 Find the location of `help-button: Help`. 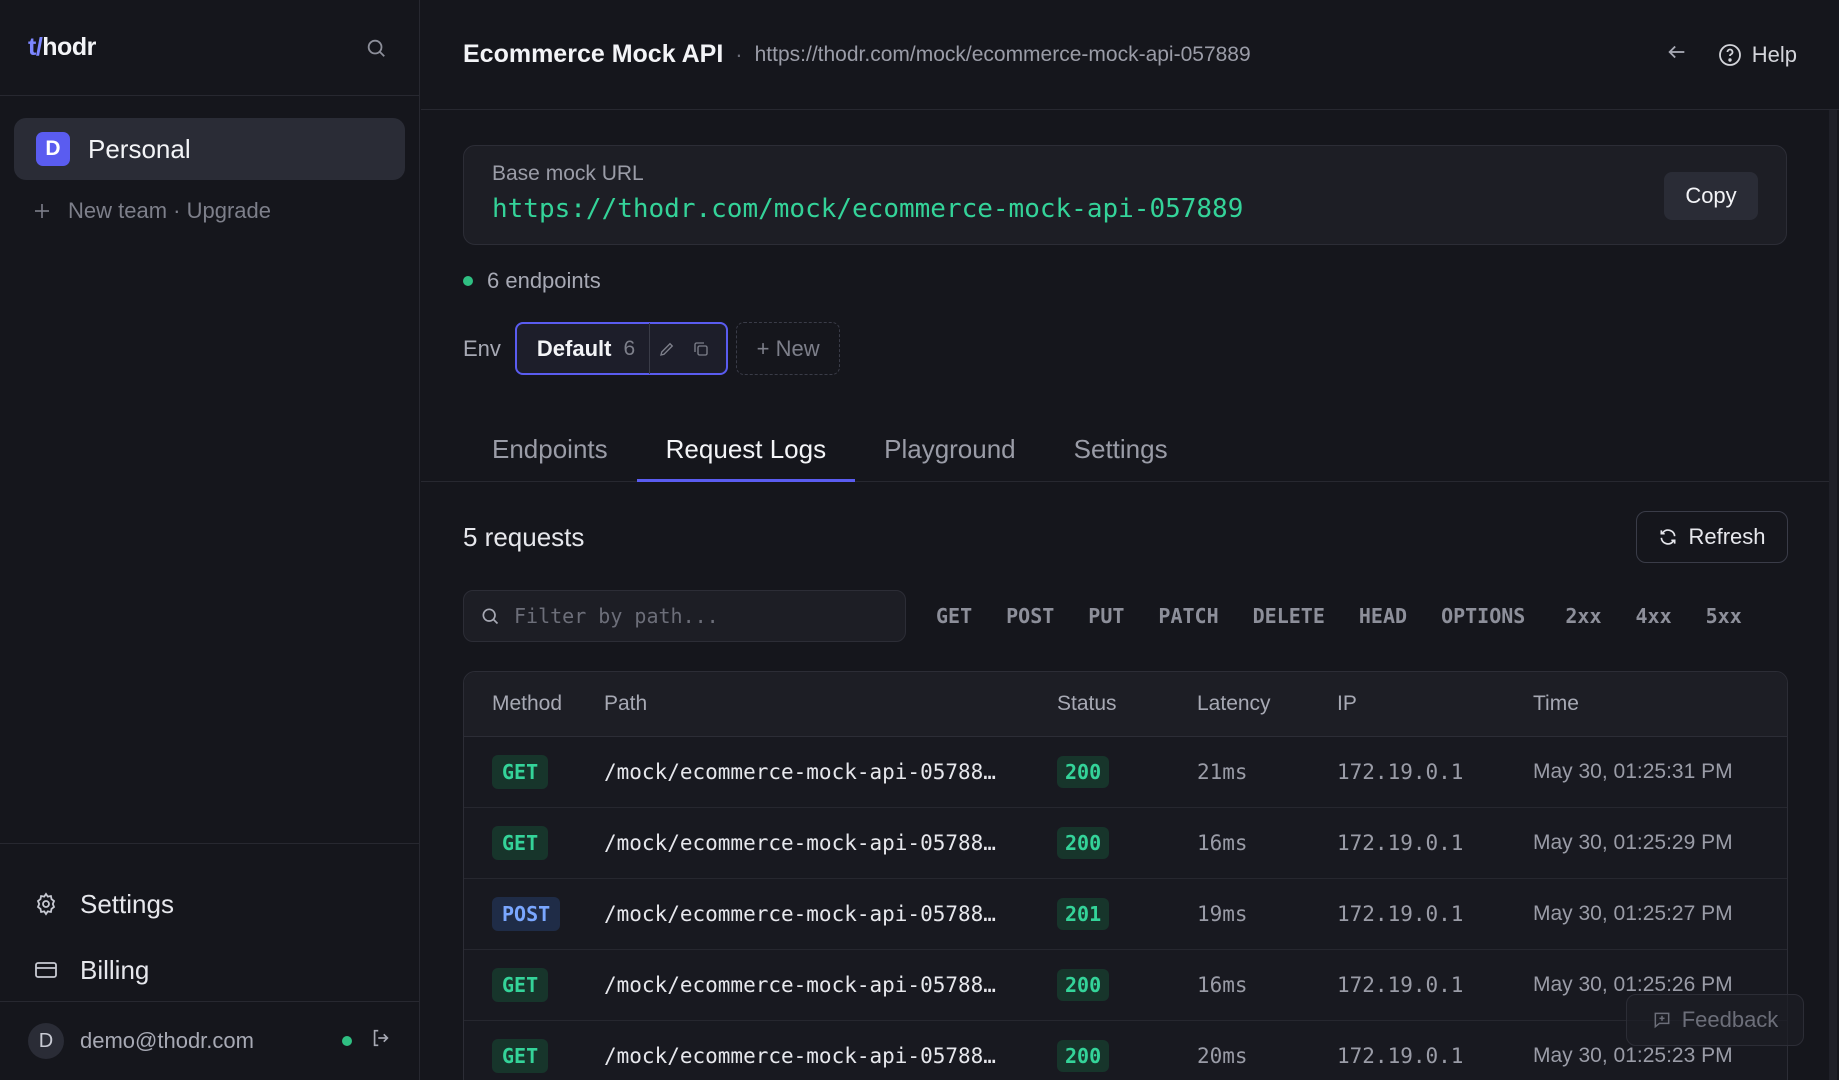

help-button: Help is located at coordinates (1757, 55).